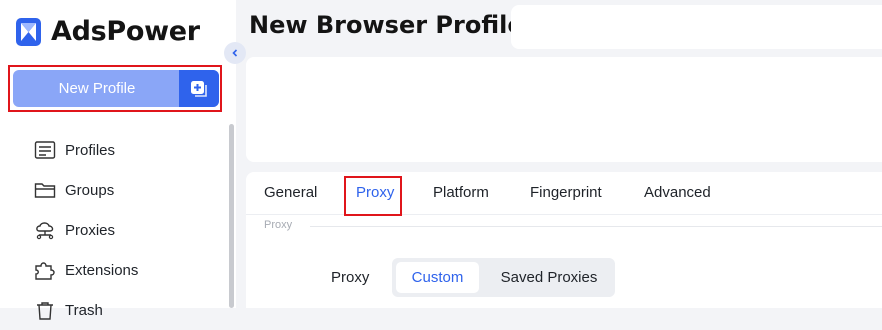  Describe the element at coordinates (437, 277) in the screenshot. I see `segment-custom: Custom` at that location.